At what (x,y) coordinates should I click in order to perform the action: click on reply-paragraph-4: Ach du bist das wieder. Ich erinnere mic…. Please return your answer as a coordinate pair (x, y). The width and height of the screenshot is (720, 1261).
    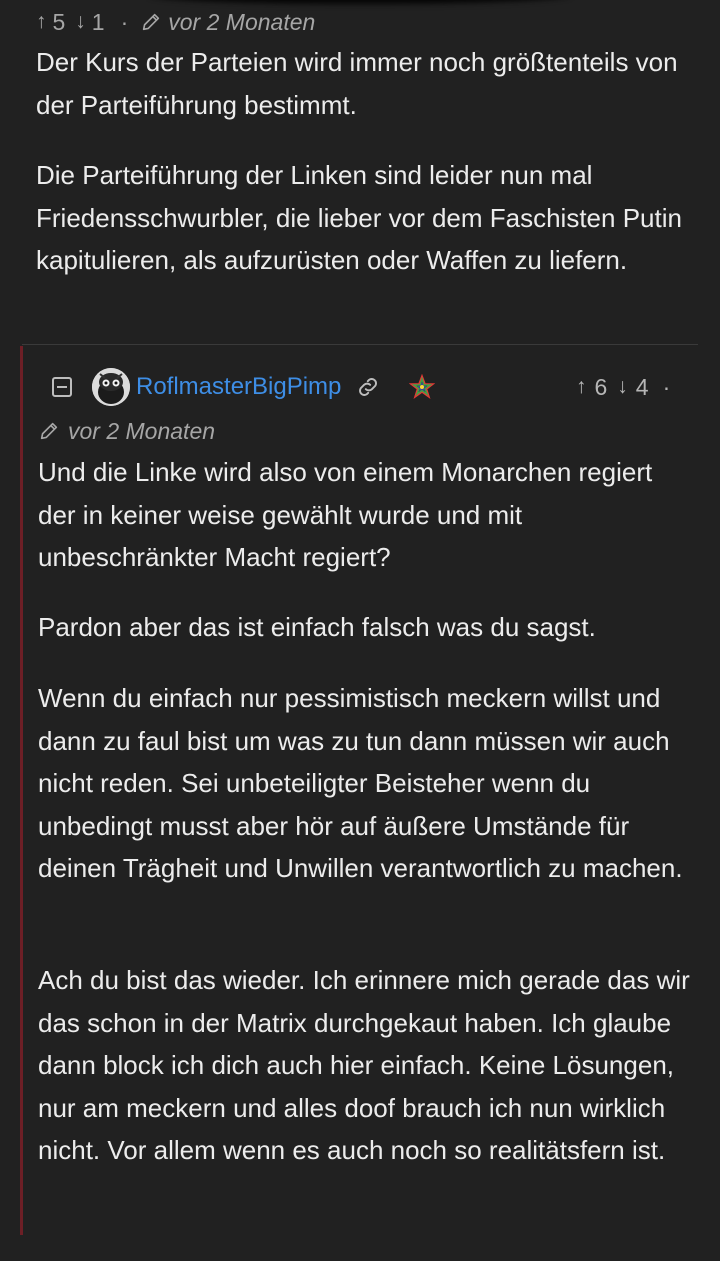
    Looking at the image, I should click on (364, 1065).